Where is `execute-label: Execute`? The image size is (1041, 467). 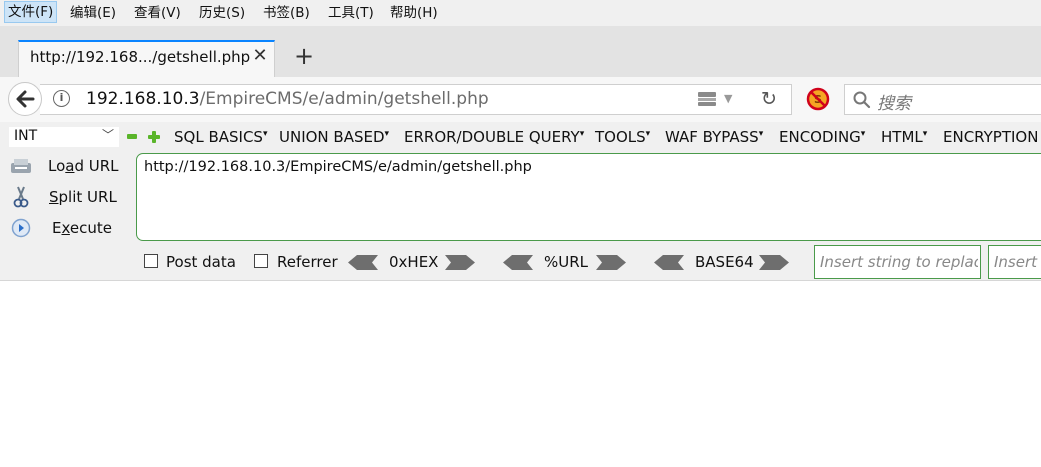
execute-label: Execute is located at coordinates (82, 228).